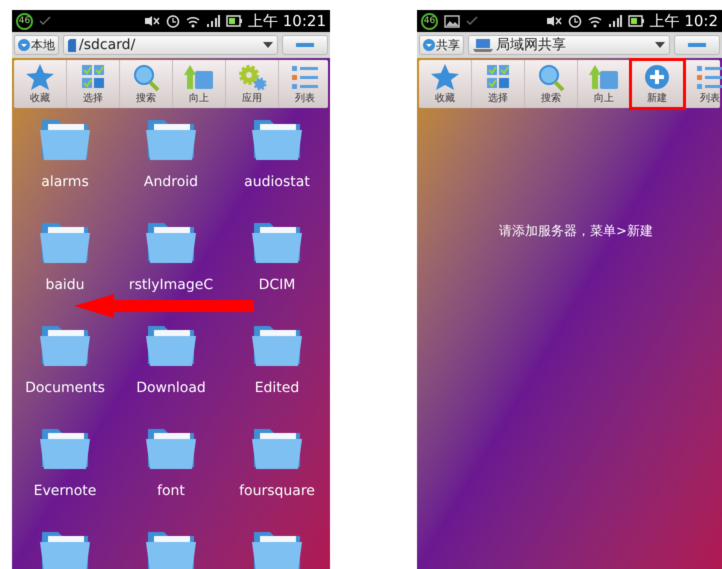 The image size is (722, 569). What do you see at coordinates (277, 285) in the screenshot?
I see `folder-name: DCIM` at bounding box center [277, 285].